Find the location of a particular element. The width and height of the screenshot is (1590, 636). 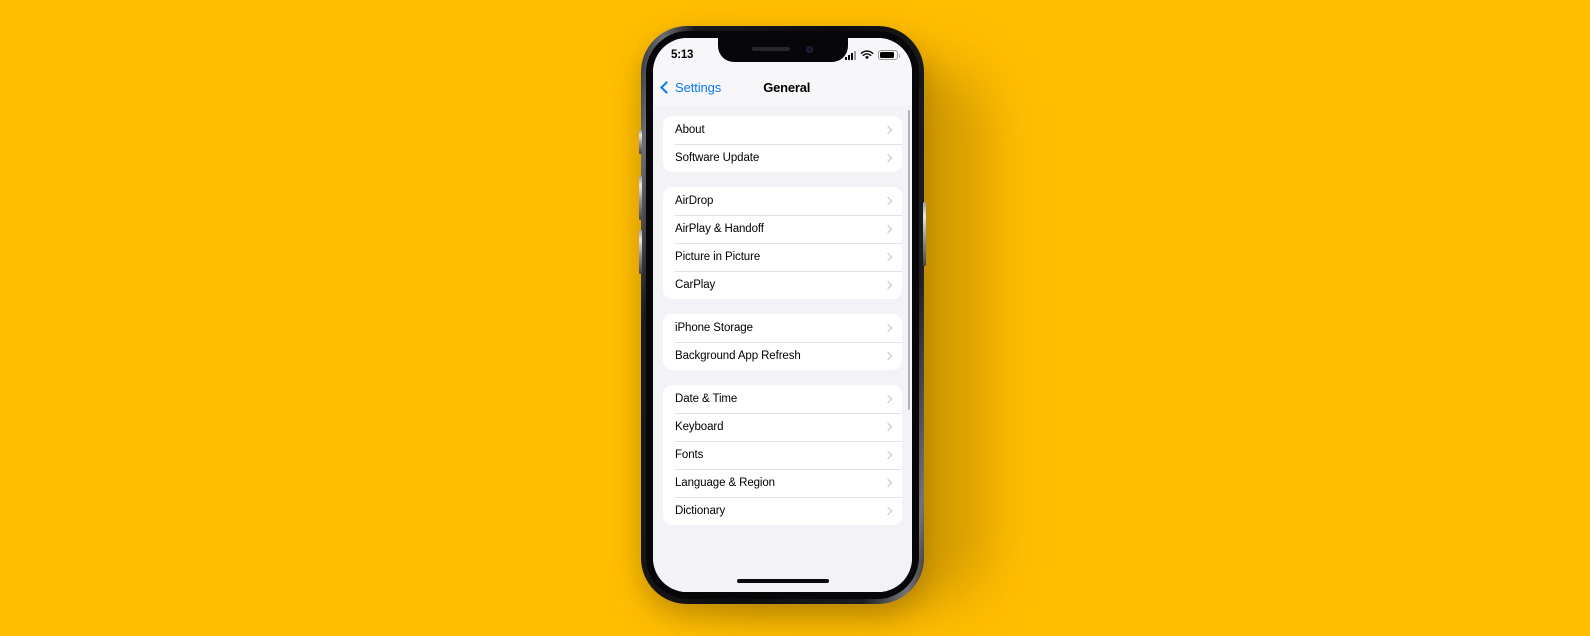

back-button-label: Settings is located at coordinates (698, 87).